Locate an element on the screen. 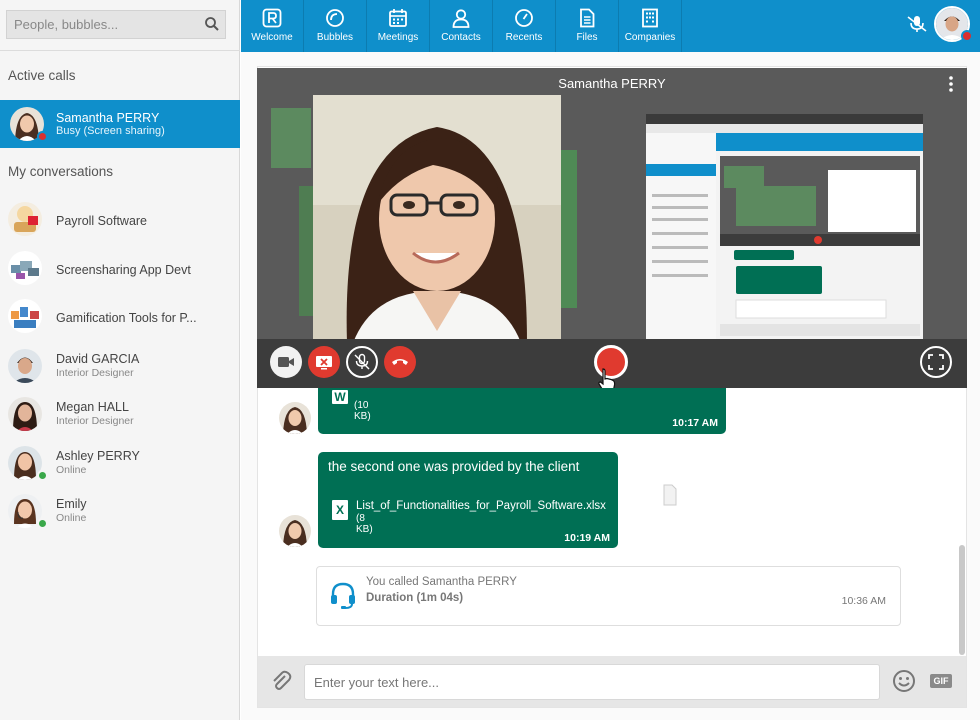 The height and width of the screenshot is (720, 980). remote-camera-video is located at coordinates (437, 219).